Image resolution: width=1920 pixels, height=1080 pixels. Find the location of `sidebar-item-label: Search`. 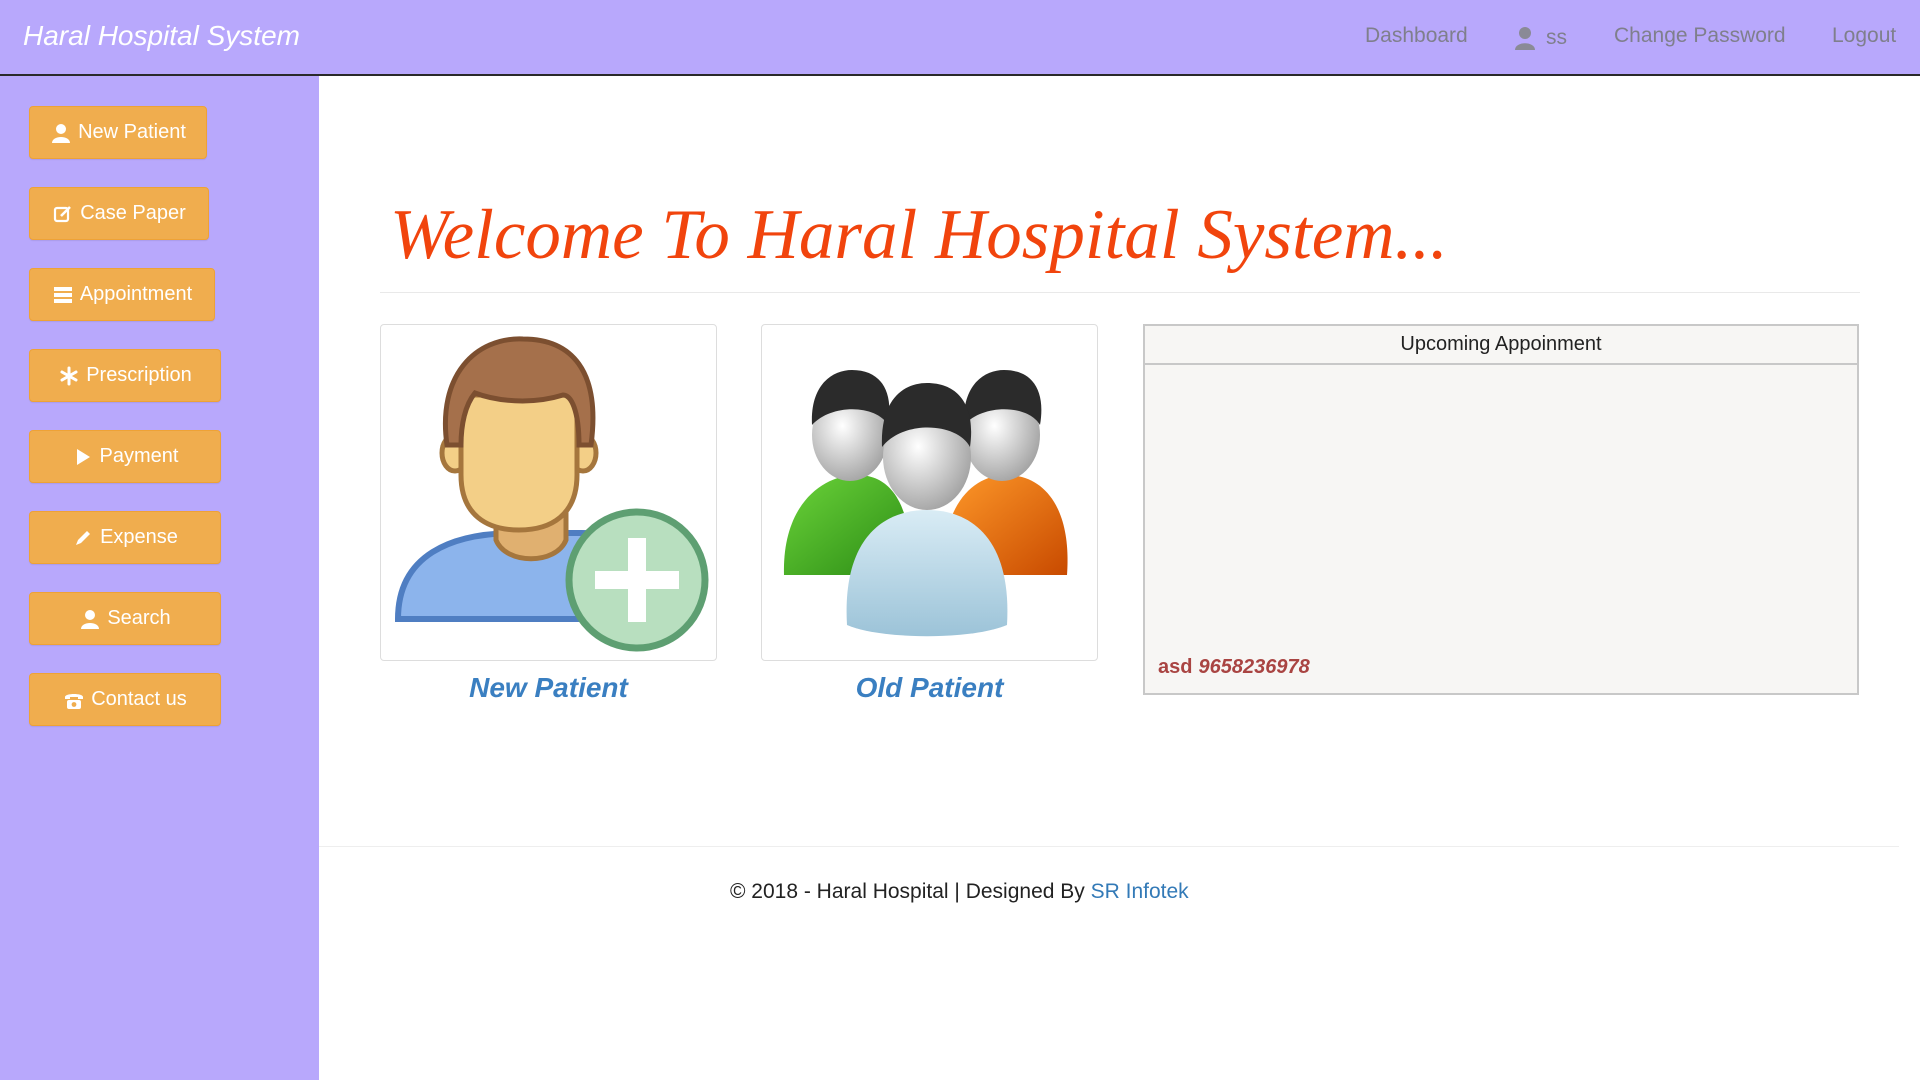

sidebar-item-label: Search is located at coordinates (139, 618).